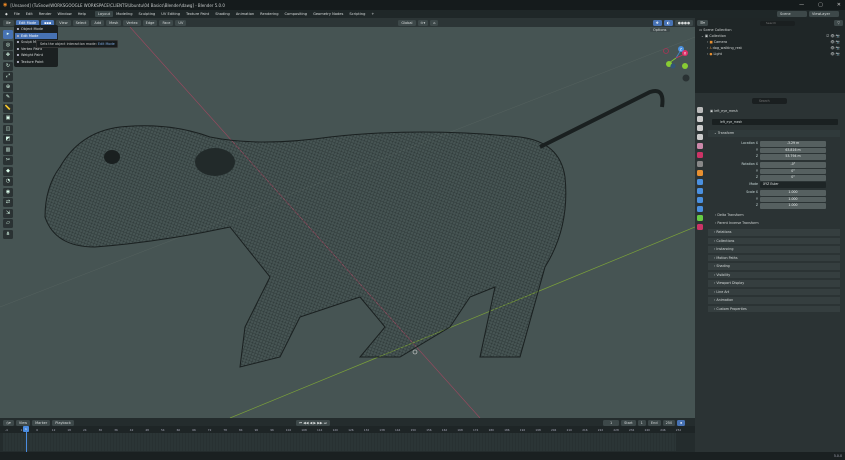 Image resolution: width=845 pixels, height=460 pixels. Describe the element at coordinates (676, 60) in the screenshot. I see `navigation-gizmo: Z X` at that location.